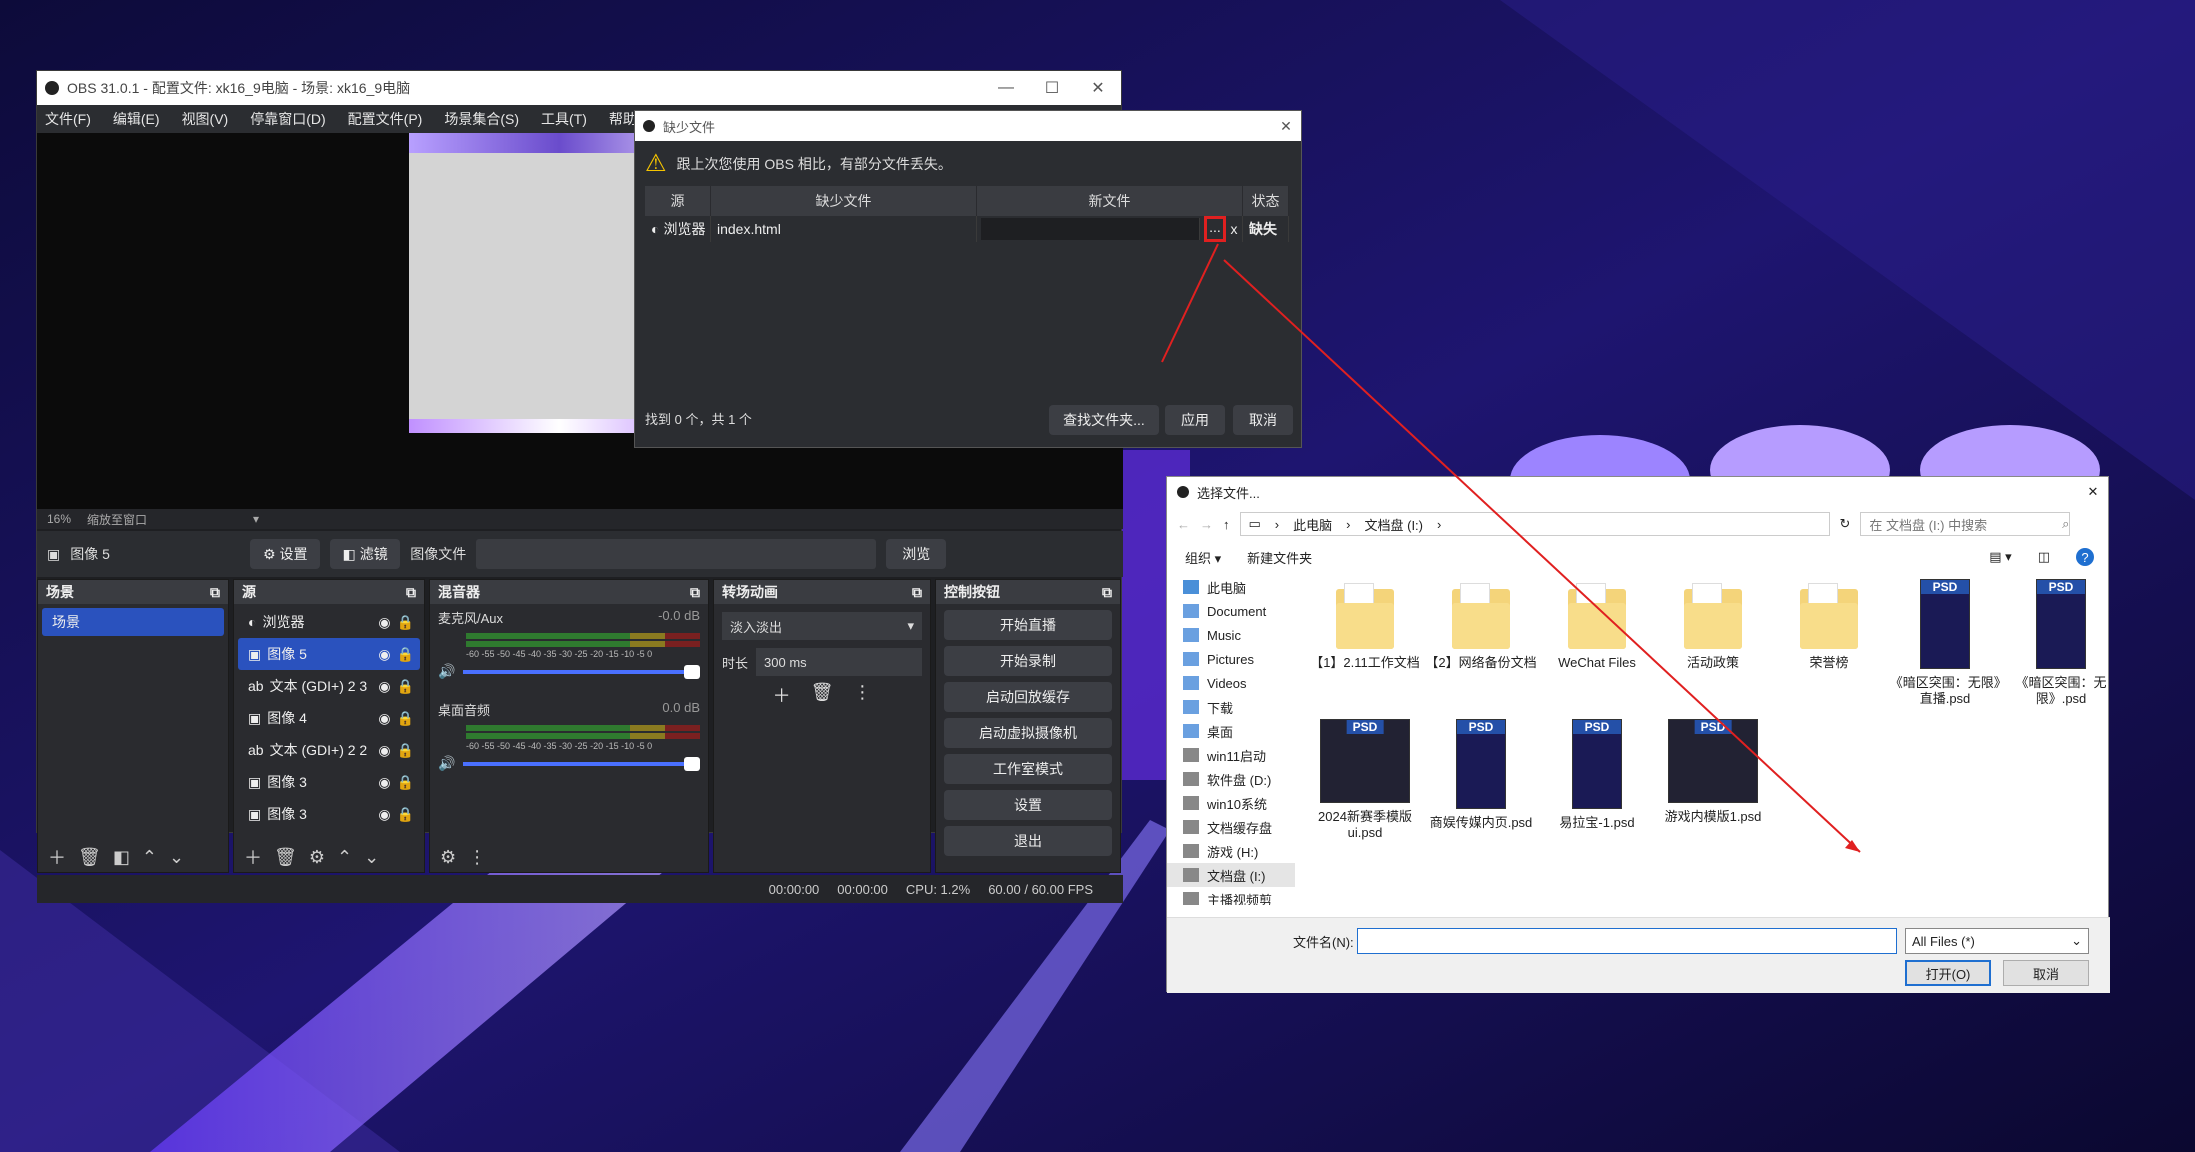 Image resolution: width=2195 pixels, height=1152 pixels. I want to click on filter-icon: ◧, so click(121, 857).